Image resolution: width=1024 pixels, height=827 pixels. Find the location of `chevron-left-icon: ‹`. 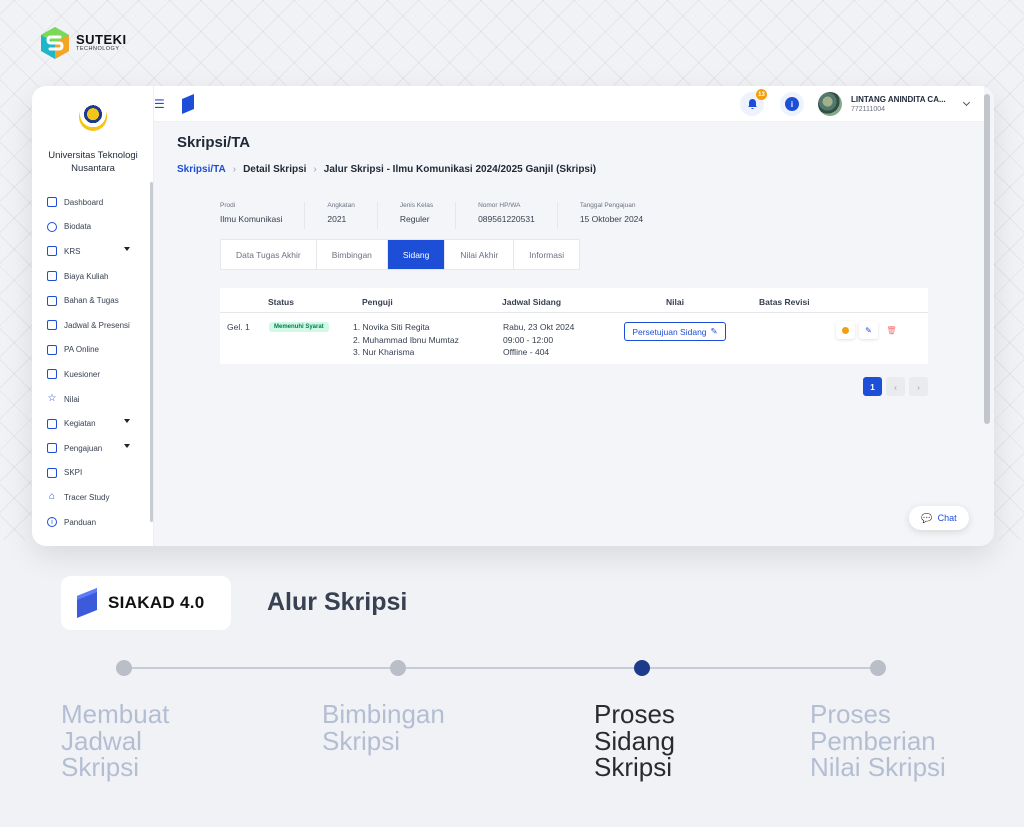

chevron-left-icon: ‹ is located at coordinates (895, 386).